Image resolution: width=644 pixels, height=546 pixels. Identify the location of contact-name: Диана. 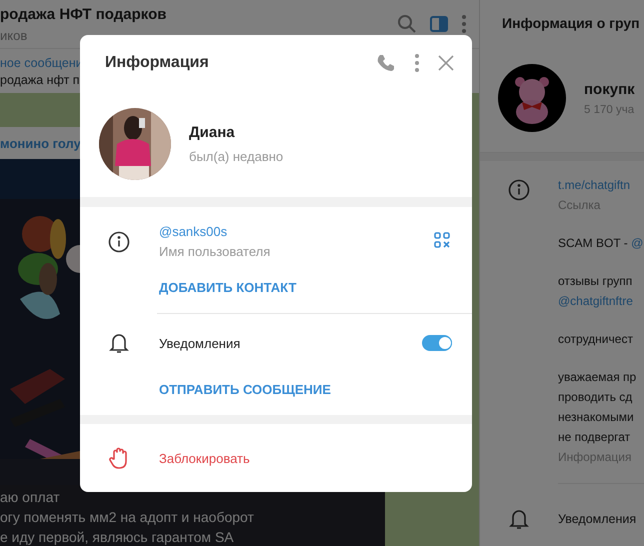
(212, 132).